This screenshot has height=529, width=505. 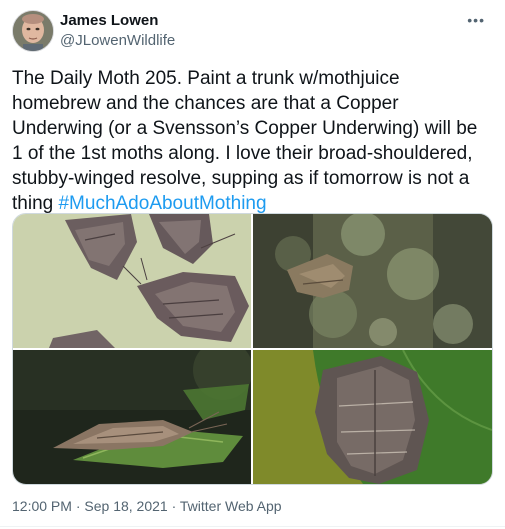 I want to click on moth-photo-pale-background, so click(x=132, y=281).